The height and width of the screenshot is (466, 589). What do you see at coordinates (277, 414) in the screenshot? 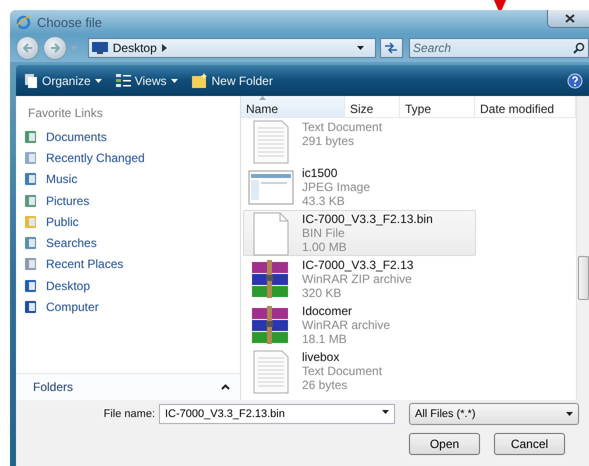
I see `file-name-field: IC-7000_V3.3_F2.13.bin` at bounding box center [277, 414].